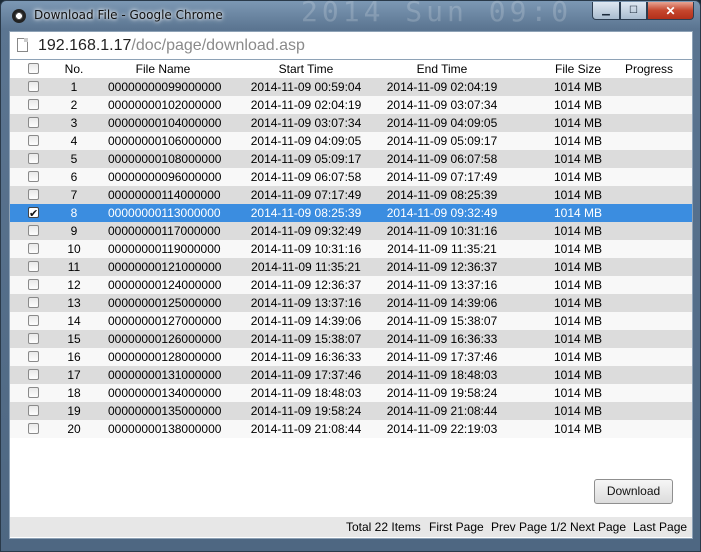 This screenshot has width=701, height=552. What do you see at coordinates (165, 393) in the screenshot?
I see `row-file-name: 00000000134000000` at bounding box center [165, 393].